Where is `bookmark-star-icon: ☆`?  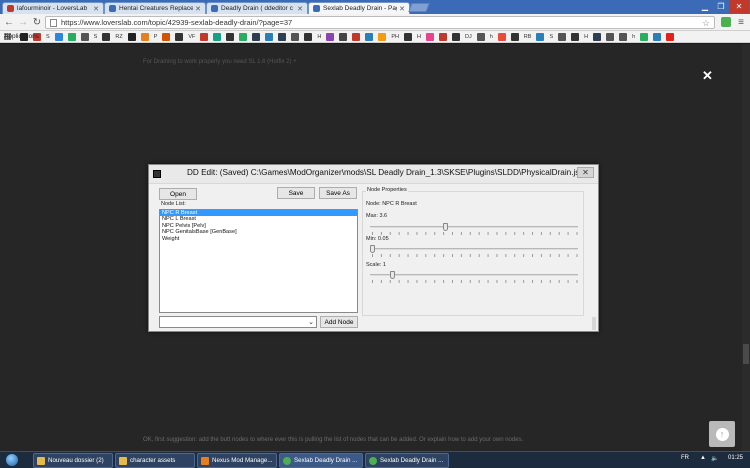 bookmark-star-icon: ☆ is located at coordinates (706, 23).